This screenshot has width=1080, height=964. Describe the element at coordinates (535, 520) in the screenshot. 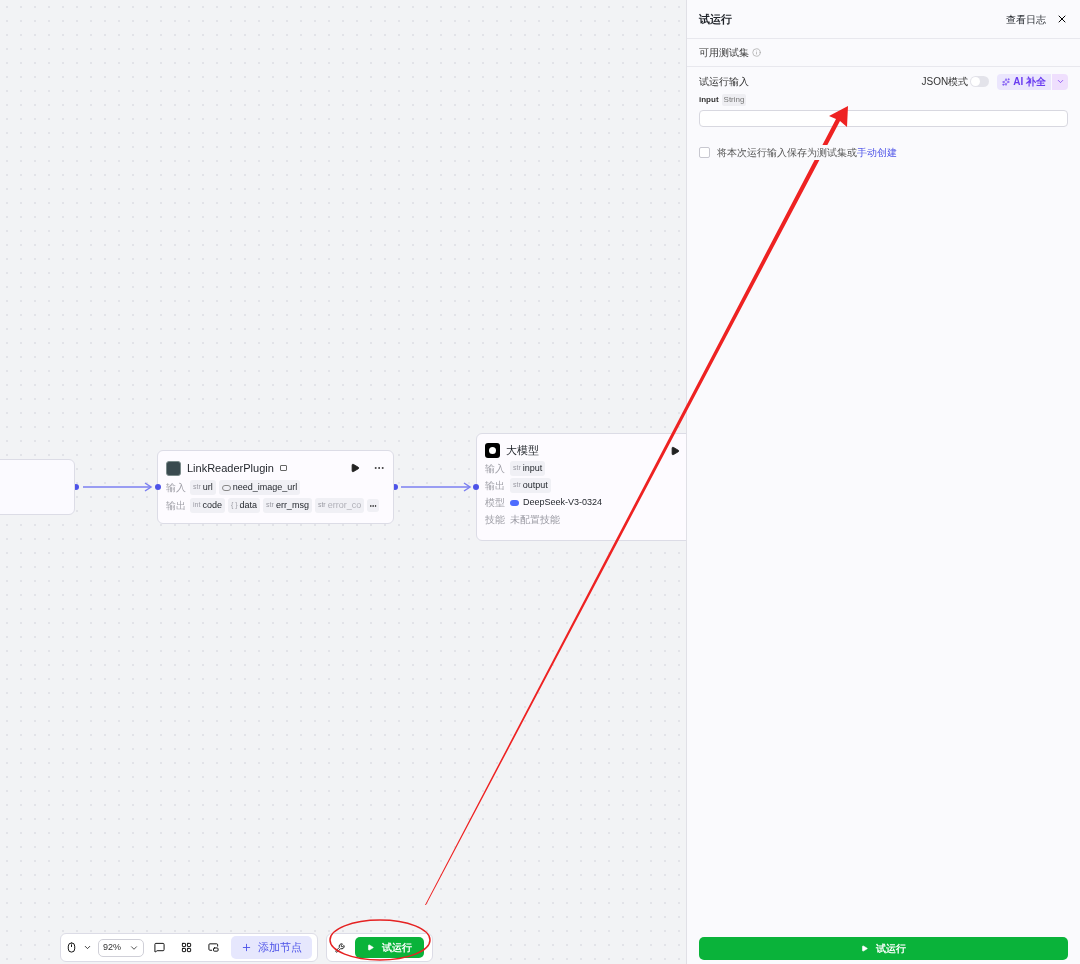

I see `skills-note: 未配置技能` at that location.